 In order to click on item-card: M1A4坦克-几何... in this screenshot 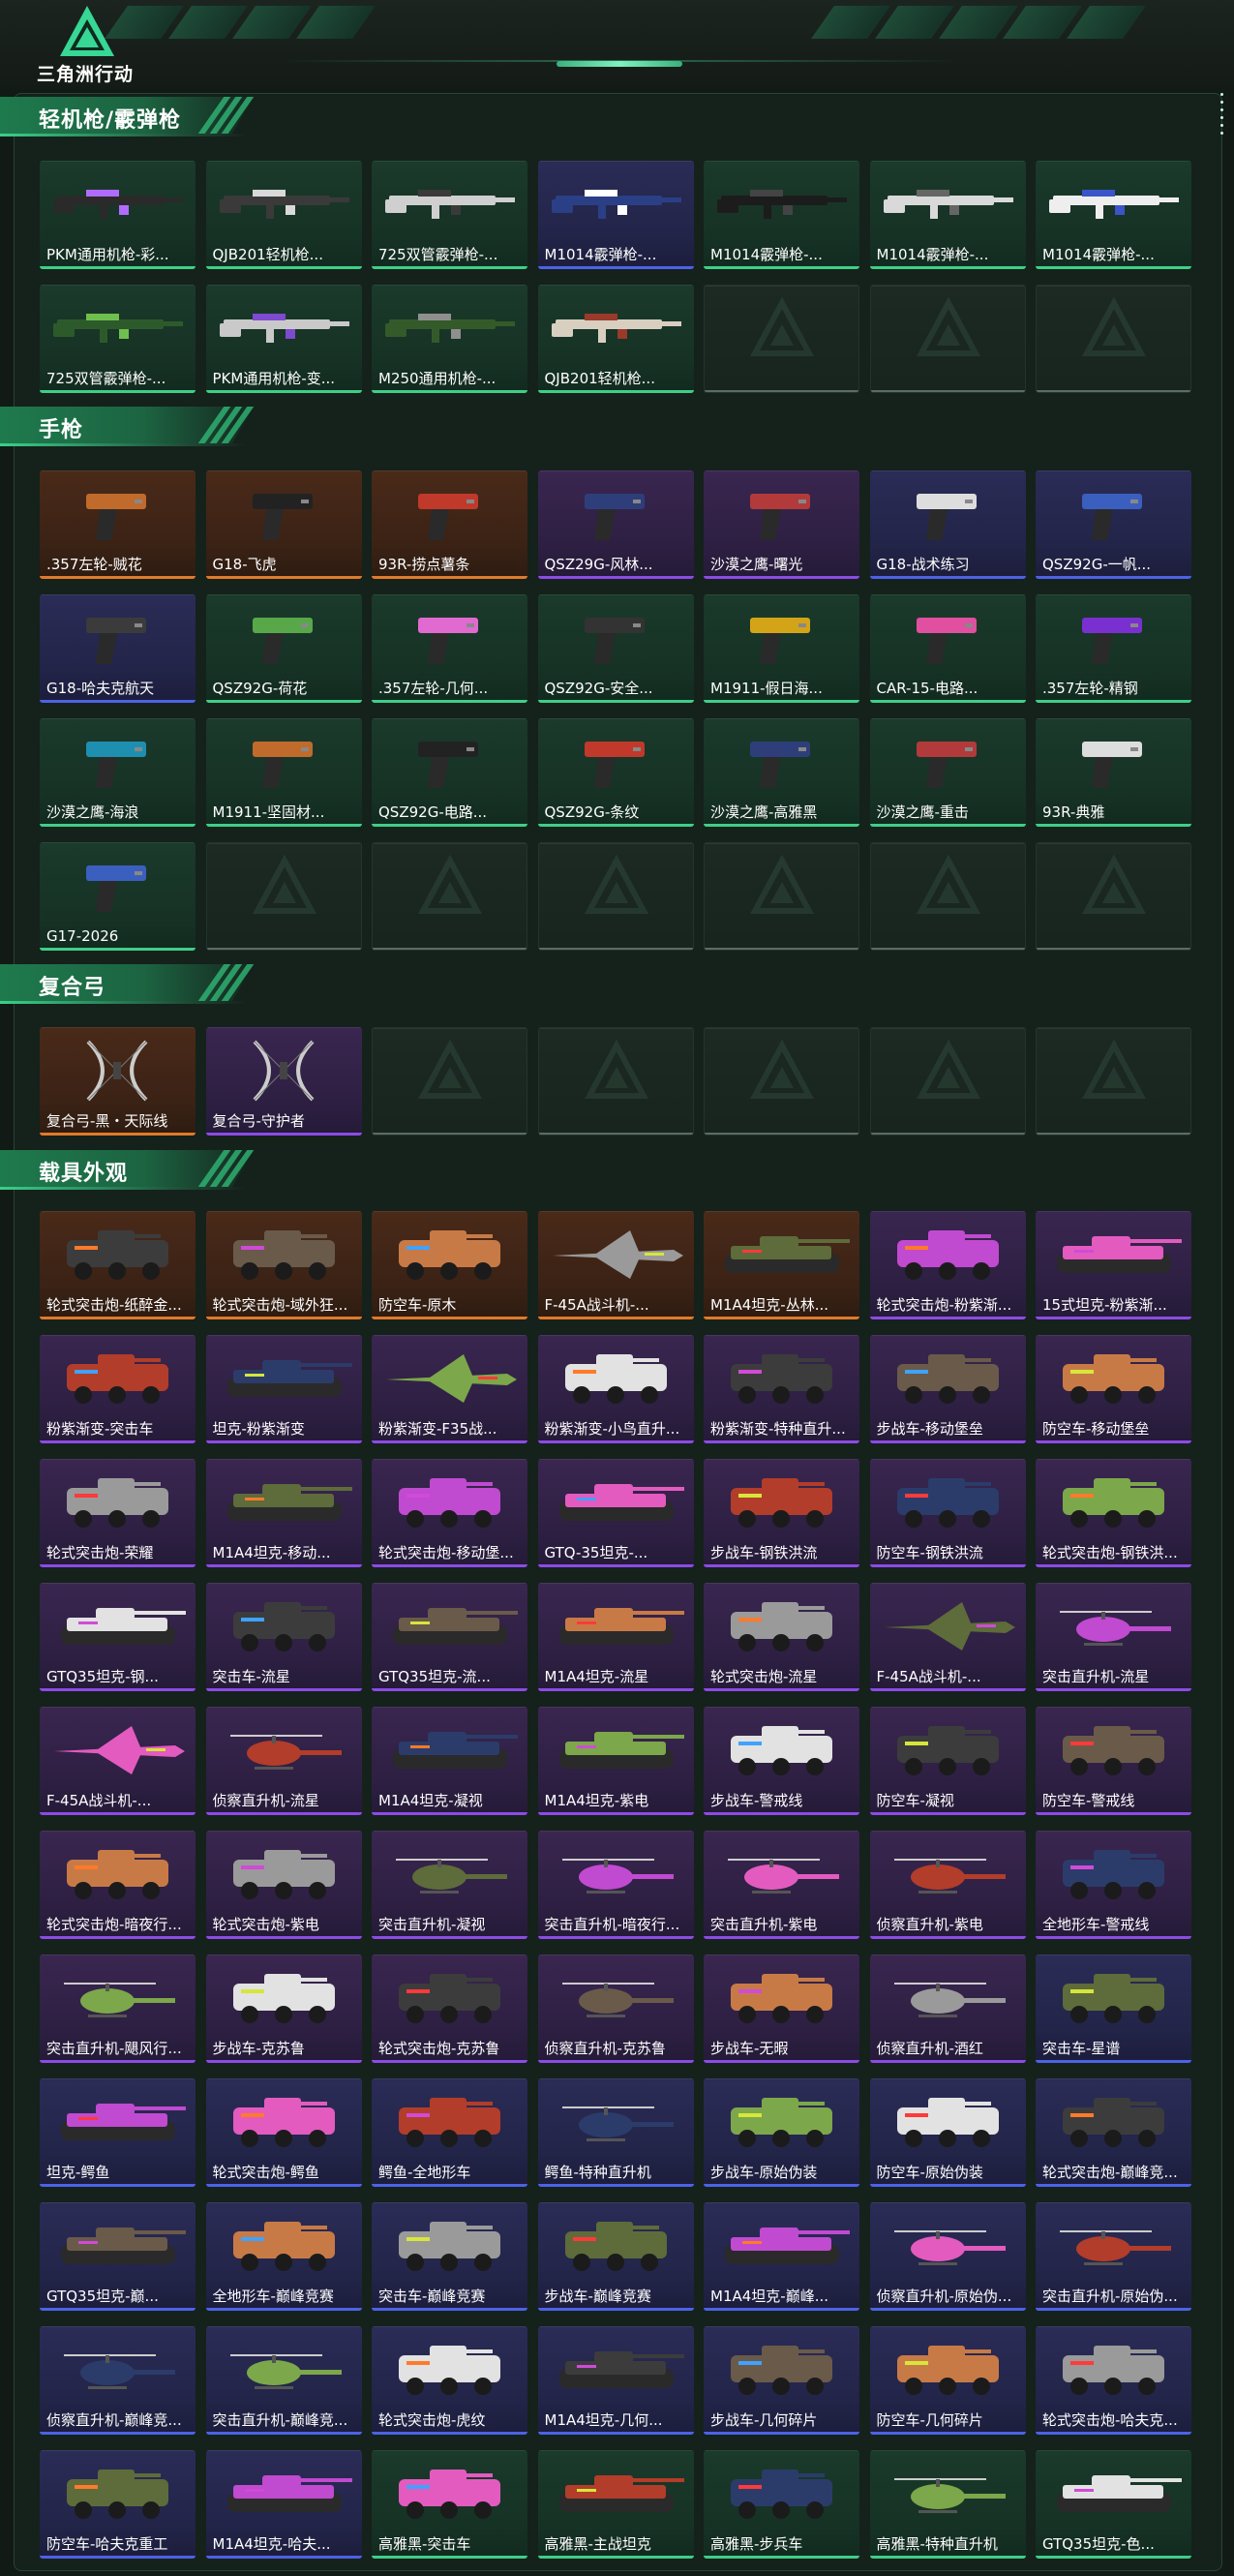, I will do `click(616, 2380)`.